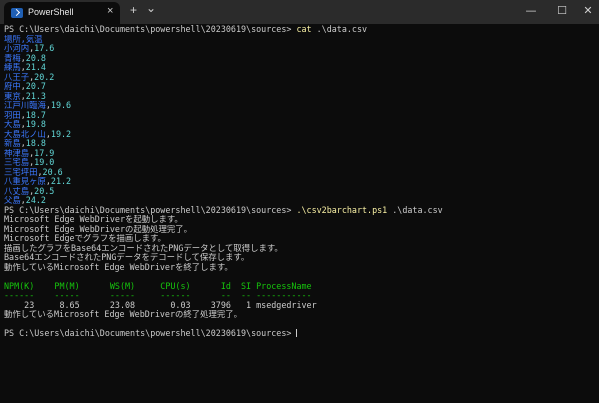  Describe the element at coordinates (301, 144) in the screenshot. I see `csv-row: 新島,18.8` at that location.